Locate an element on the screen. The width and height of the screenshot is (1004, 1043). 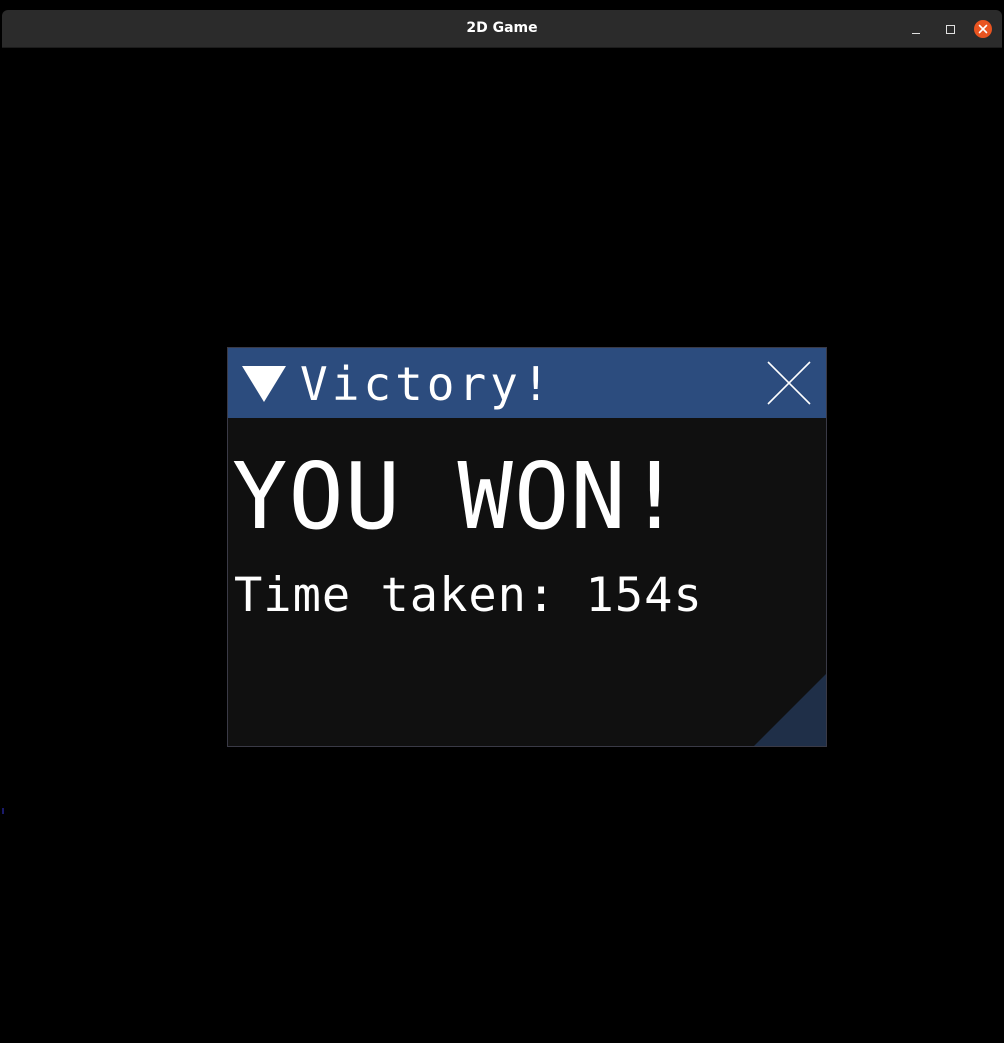
maximize-icon is located at coordinates (950, 29).